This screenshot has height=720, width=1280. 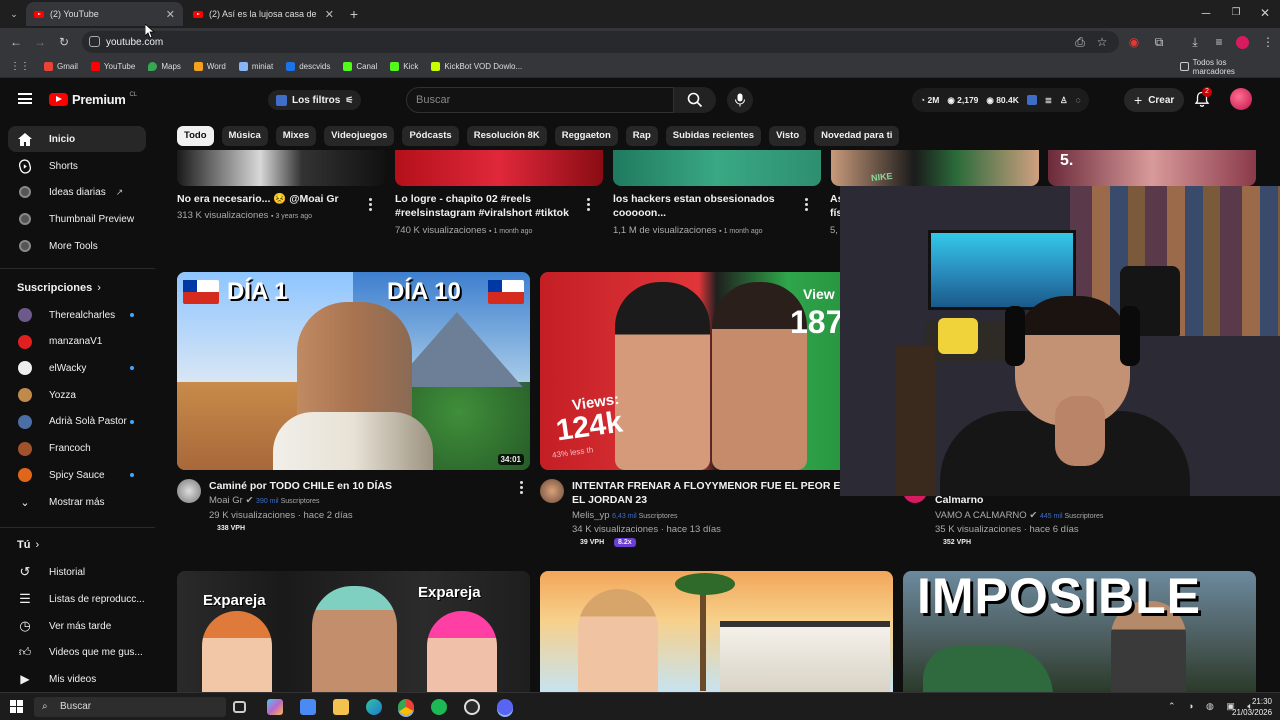 I want to click on filters-button: Los filtros ⚟, so click(x=315, y=100).